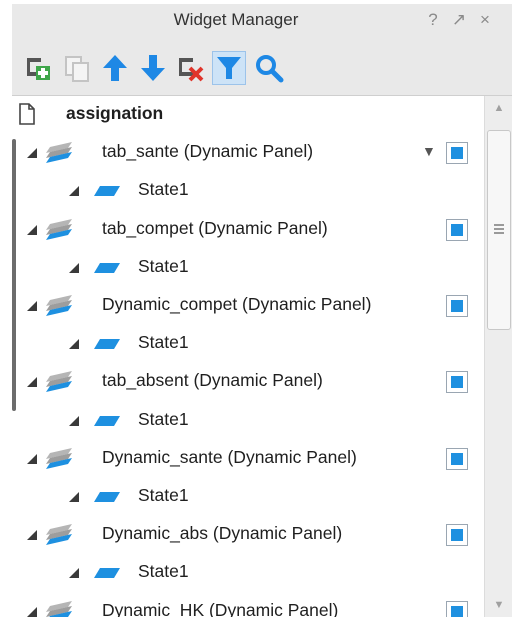 This screenshot has width=512, height=617. I want to click on tree-row-panel: Dynamic_sante (Dynamic Panel), so click(246, 459).